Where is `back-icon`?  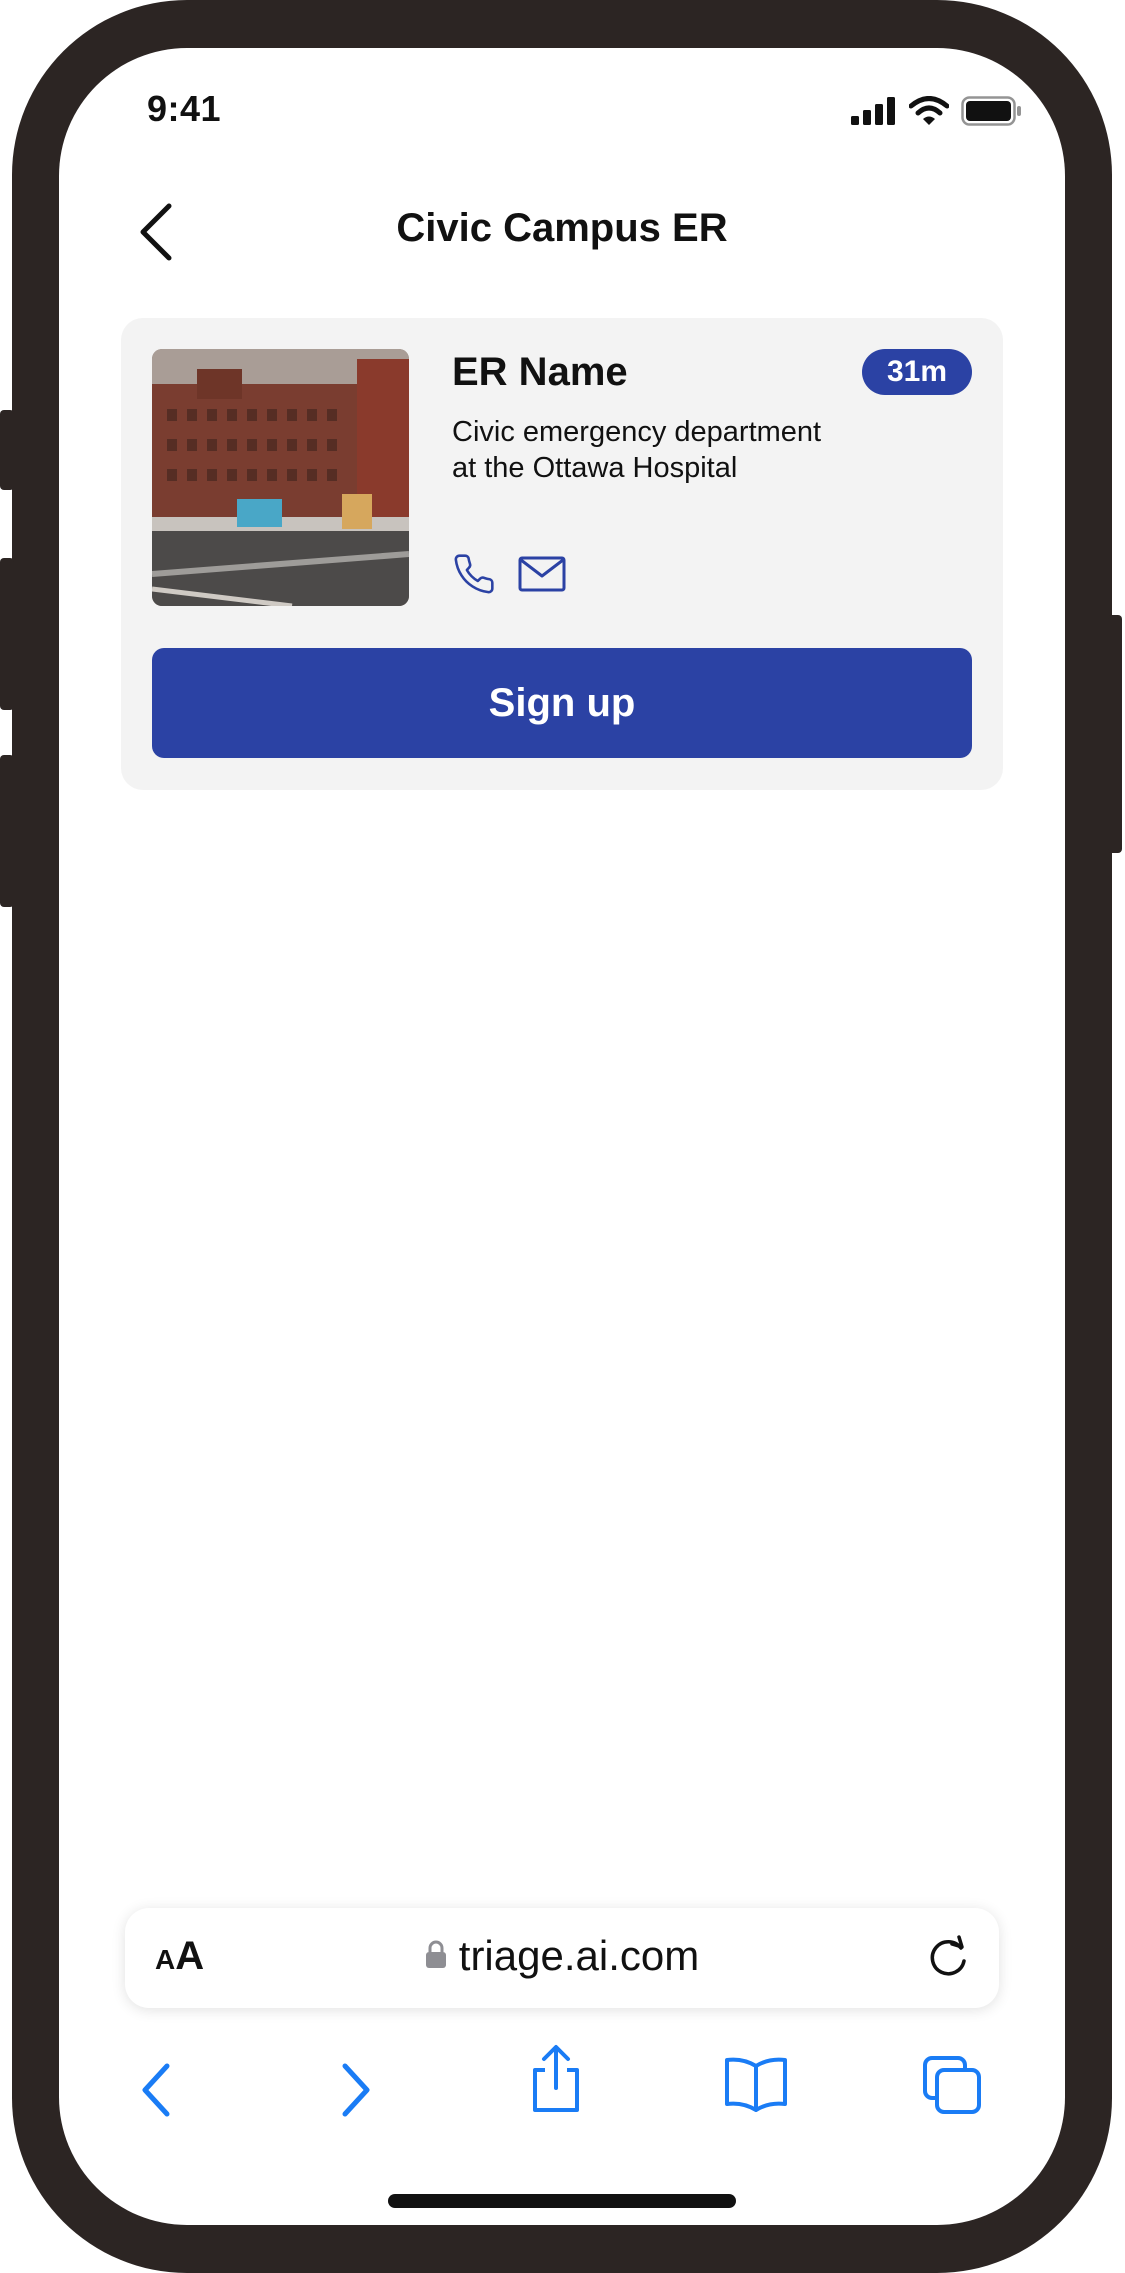 back-icon is located at coordinates (157, 2092).